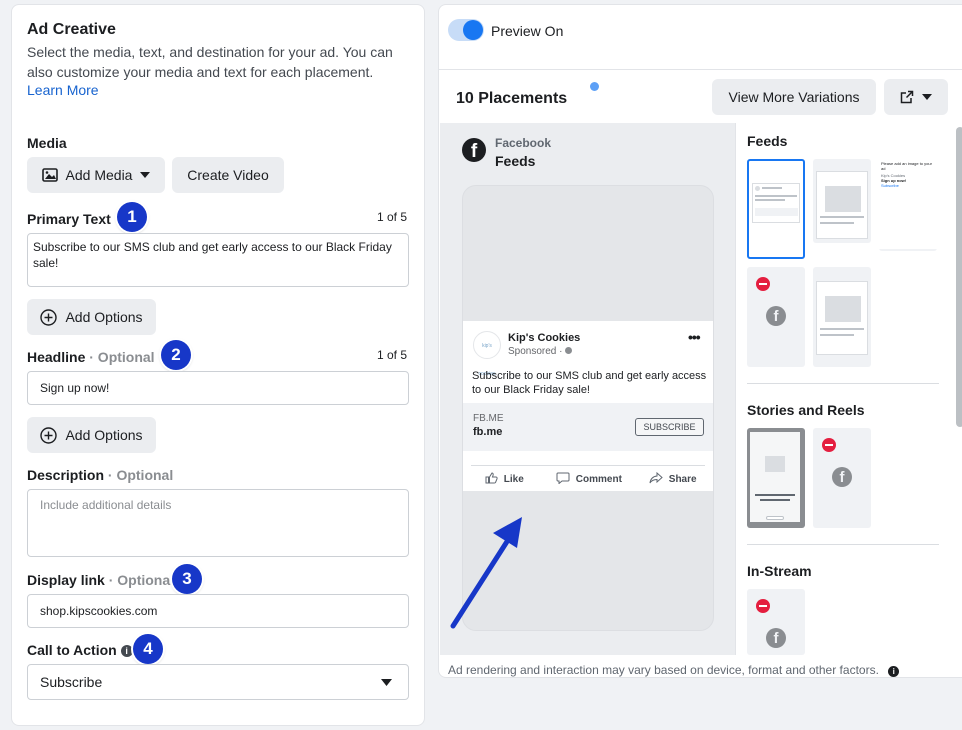  Describe the element at coordinates (776, 622) in the screenshot. I see `placement-thumb-unavailable-3: f` at that location.